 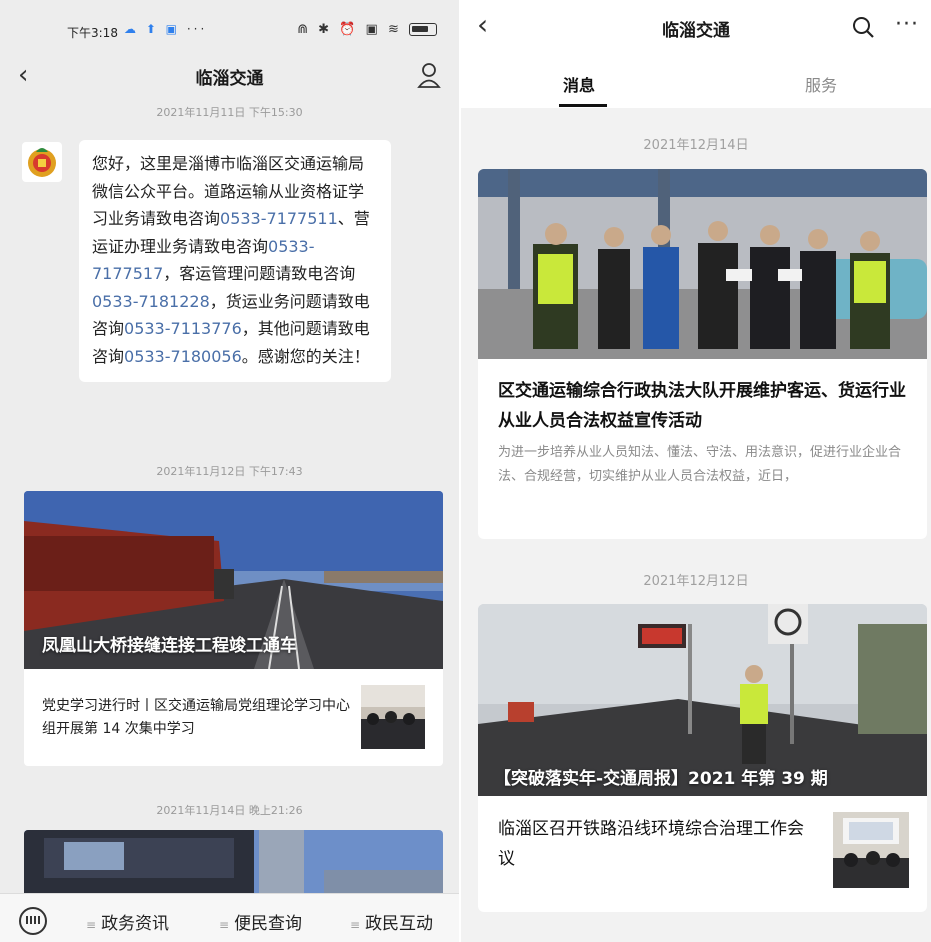 I want to click on bottom-menu-bar: ≡ 政务资讯 ≡ 便民查询 ≡ 政民互动, so click(x=229, y=917).